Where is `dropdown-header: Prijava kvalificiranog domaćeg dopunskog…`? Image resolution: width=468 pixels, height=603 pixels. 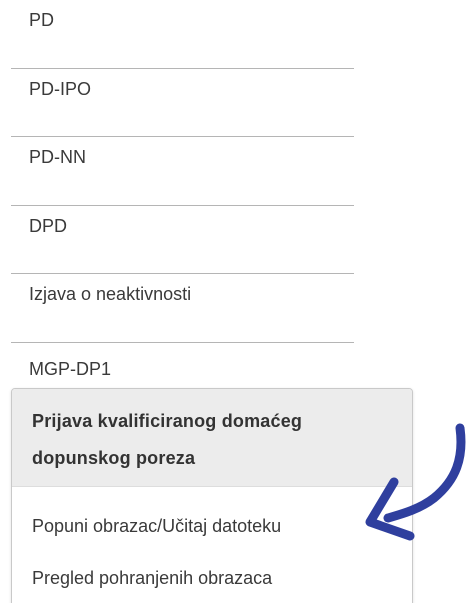
dropdown-header: Prijava kvalificiranog domaćeg dopunskog… is located at coordinates (212, 438).